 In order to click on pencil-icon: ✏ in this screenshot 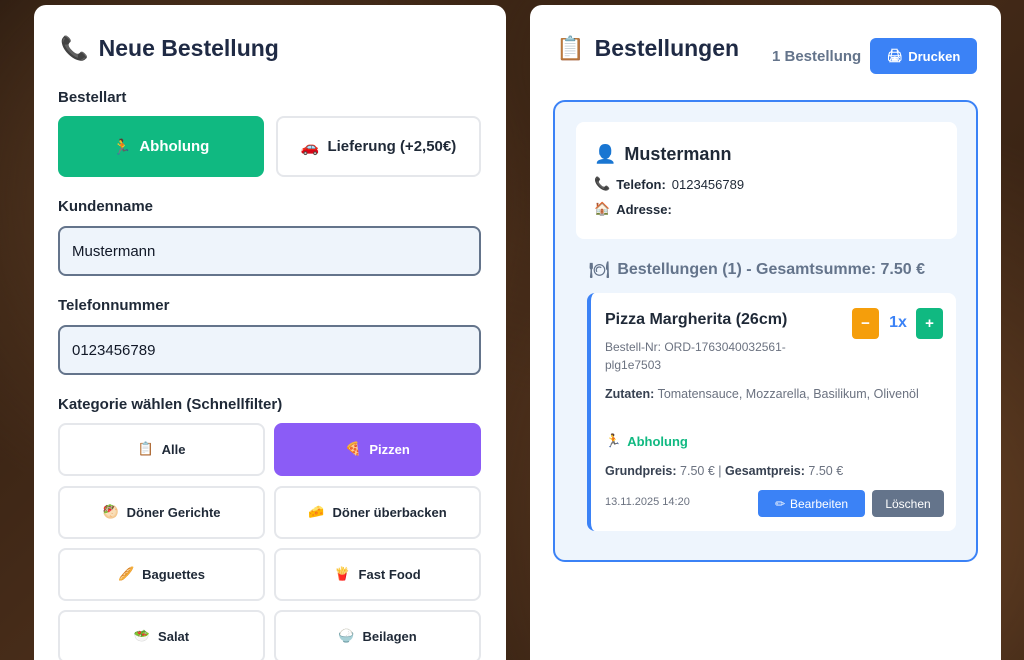, I will do `click(779, 503)`.